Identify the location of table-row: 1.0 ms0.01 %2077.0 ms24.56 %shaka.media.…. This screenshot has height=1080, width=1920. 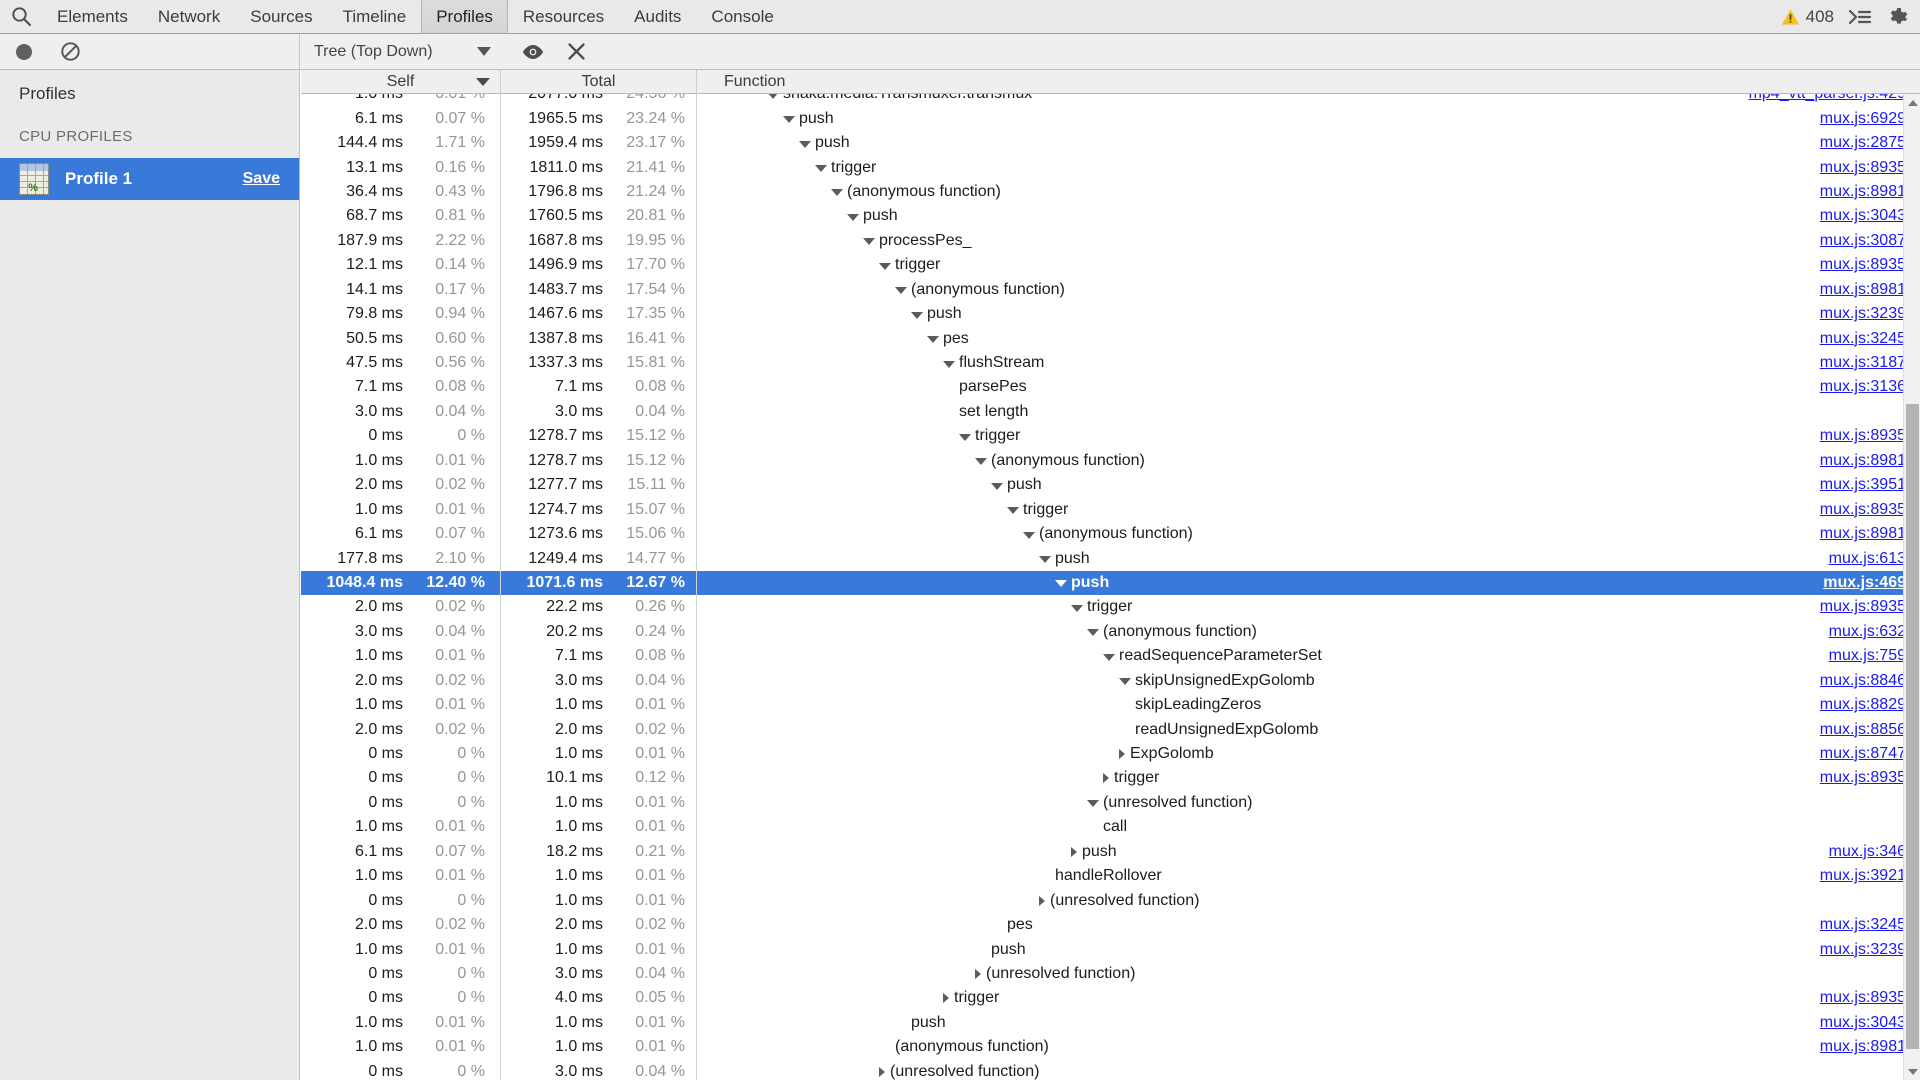
(1110, 100).